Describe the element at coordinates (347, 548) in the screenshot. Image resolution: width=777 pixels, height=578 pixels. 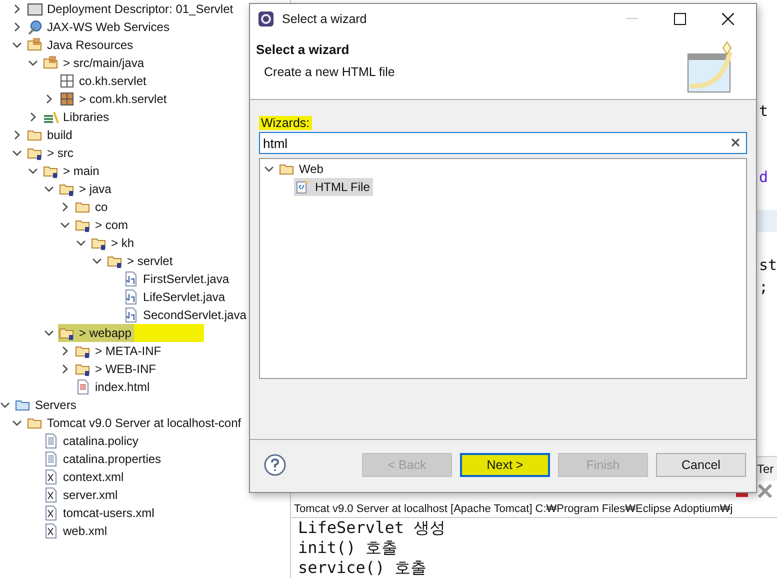
I see `console-line: init() 호출` at that location.